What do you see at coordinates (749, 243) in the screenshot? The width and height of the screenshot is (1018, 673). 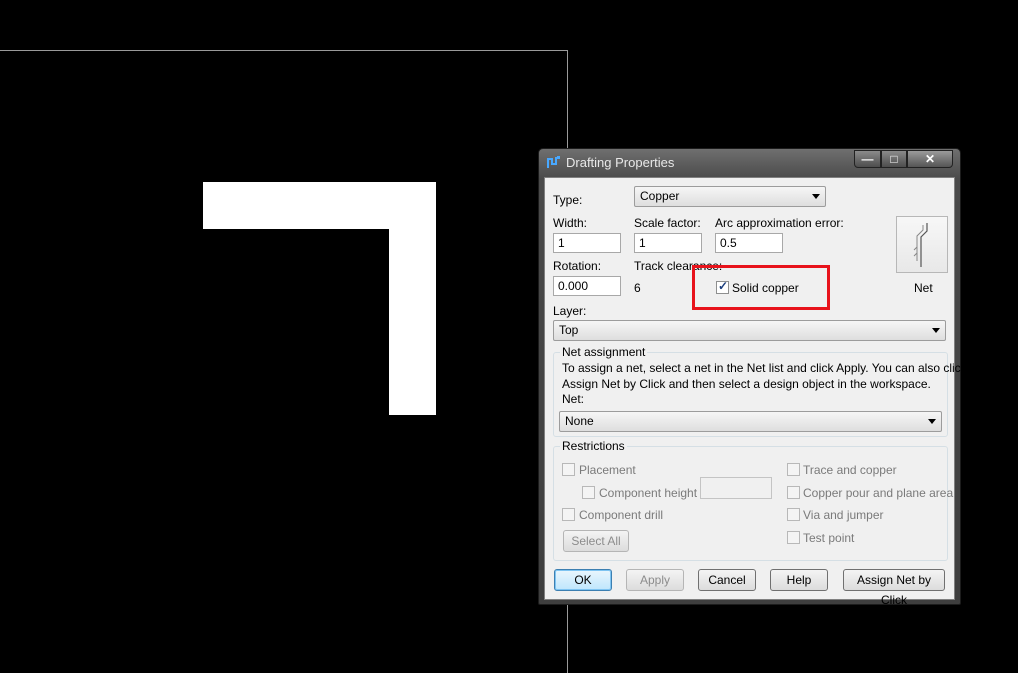 I see `arc-approximation-input: 0.5` at bounding box center [749, 243].